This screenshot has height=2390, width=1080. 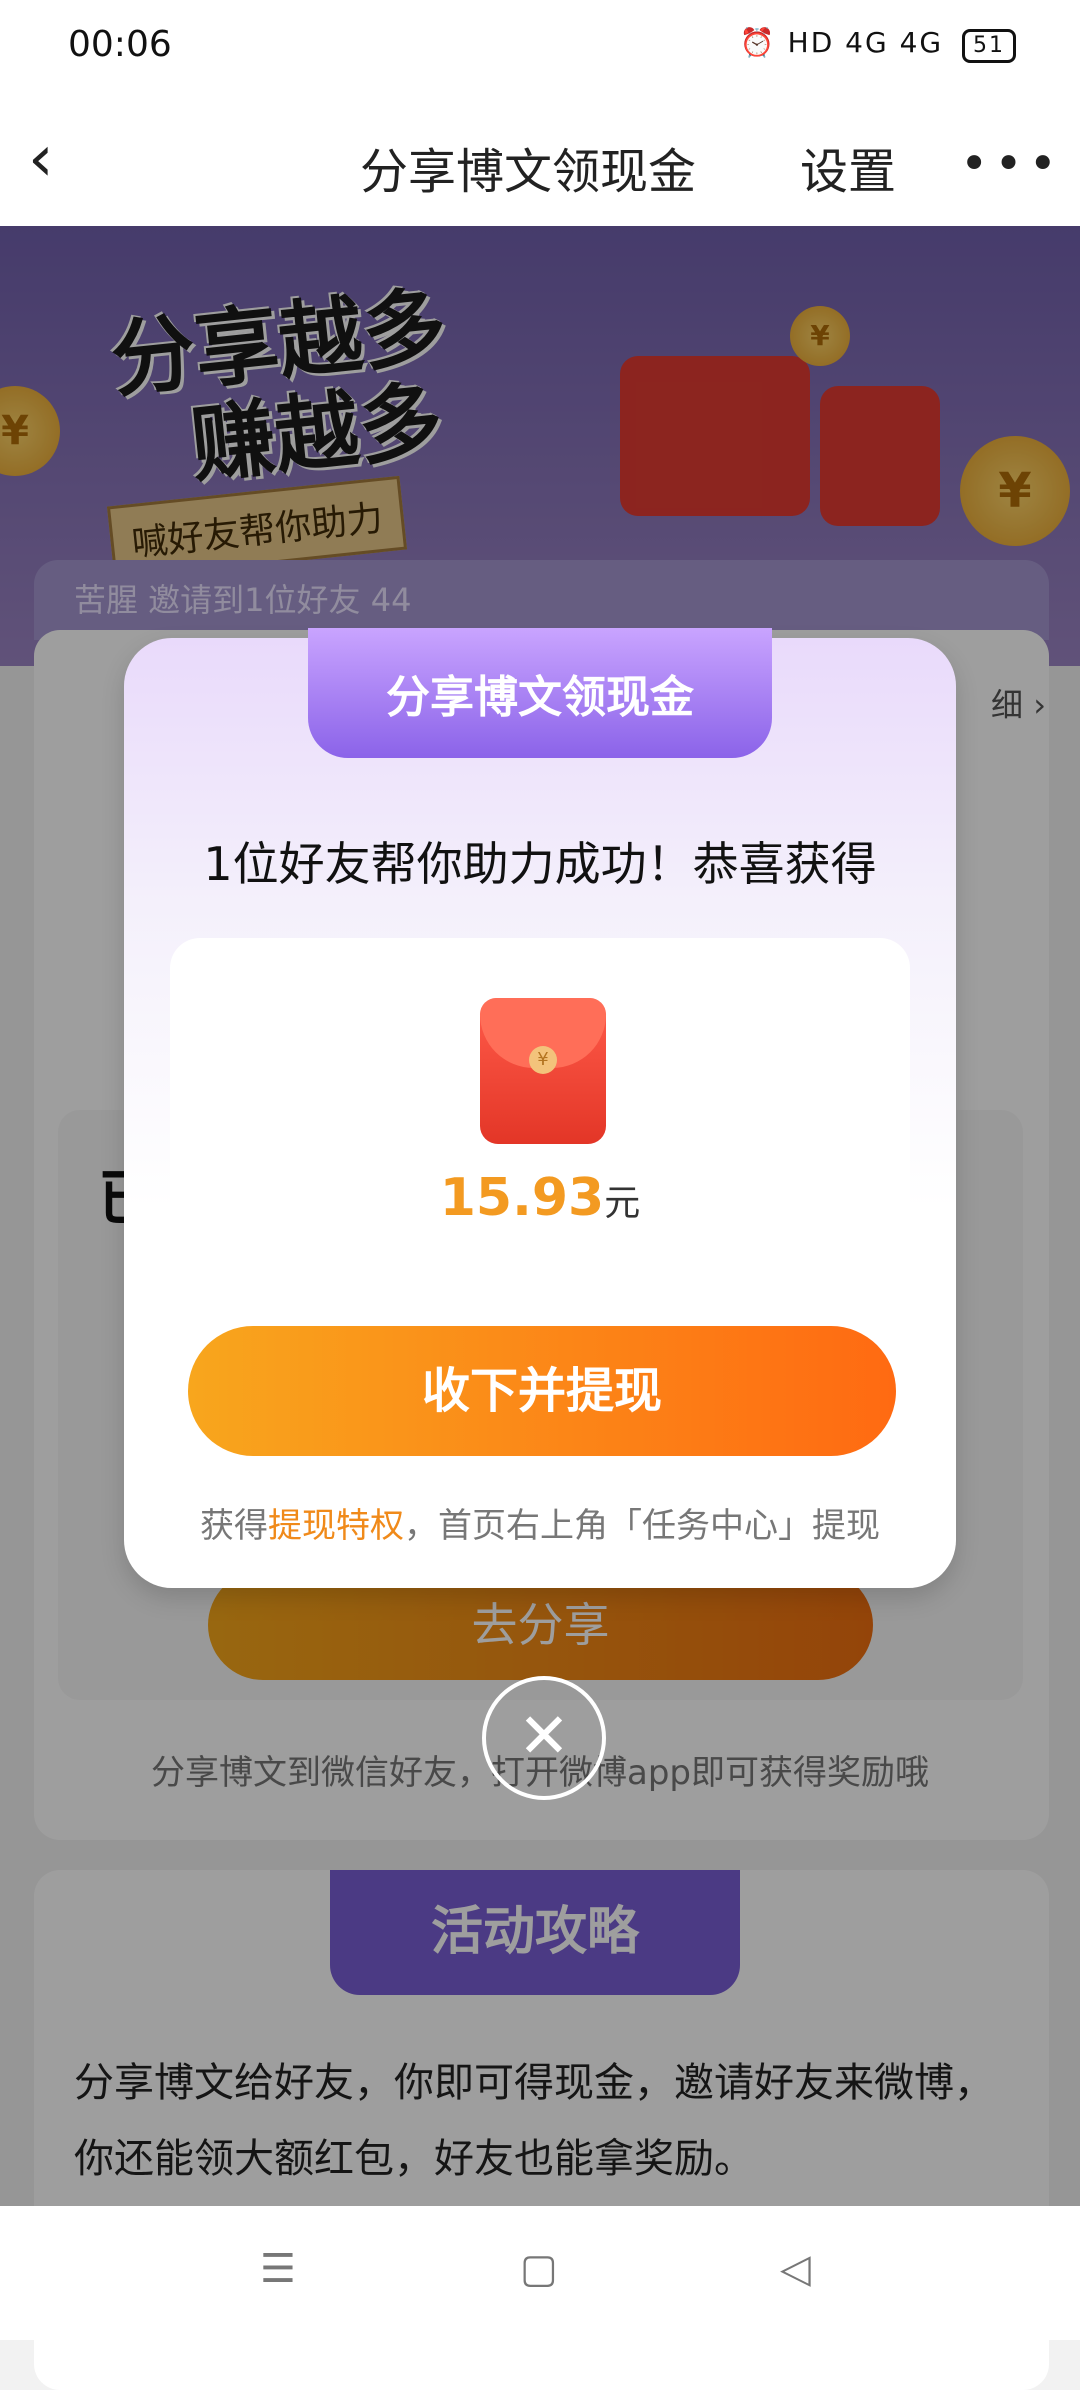 What do you see at coordinates (540, 48) in the screenshot?
I see `status-bar: 00:06 ⏰ HD 4G 4G 51` at bounding box center [540, 48].